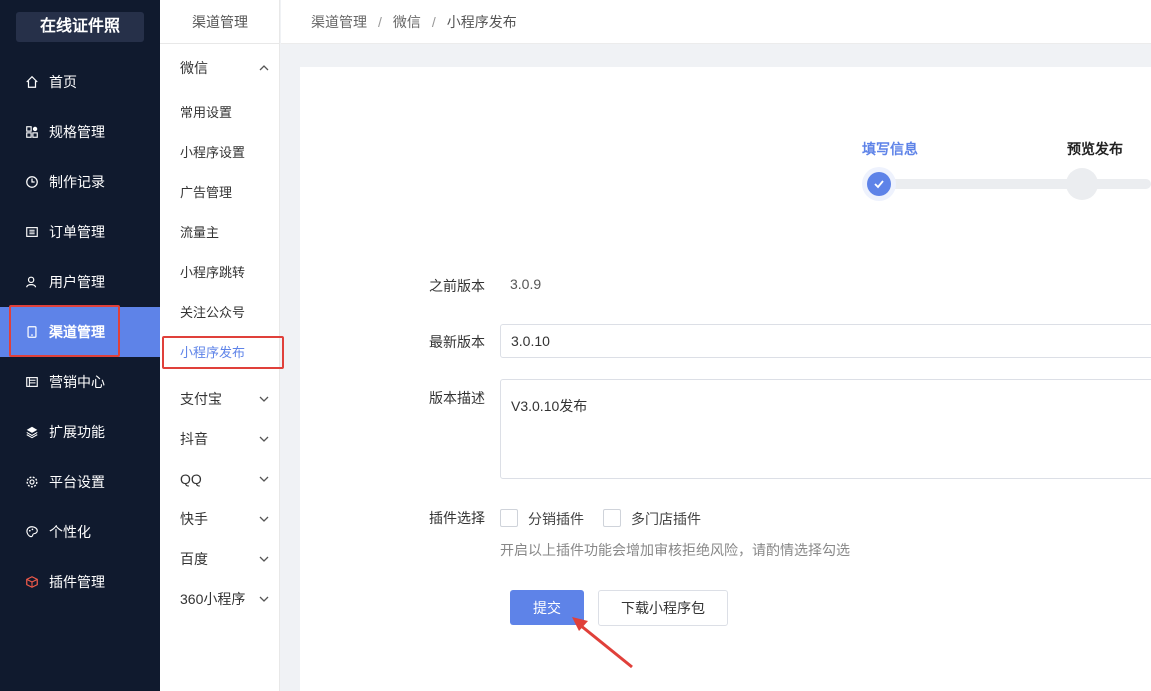 Image resolution: width=1151 pixels, height=691 pixels. I want to click on submenu-item-miniprogram-jump: 小程序跳转, so click(212, 273).